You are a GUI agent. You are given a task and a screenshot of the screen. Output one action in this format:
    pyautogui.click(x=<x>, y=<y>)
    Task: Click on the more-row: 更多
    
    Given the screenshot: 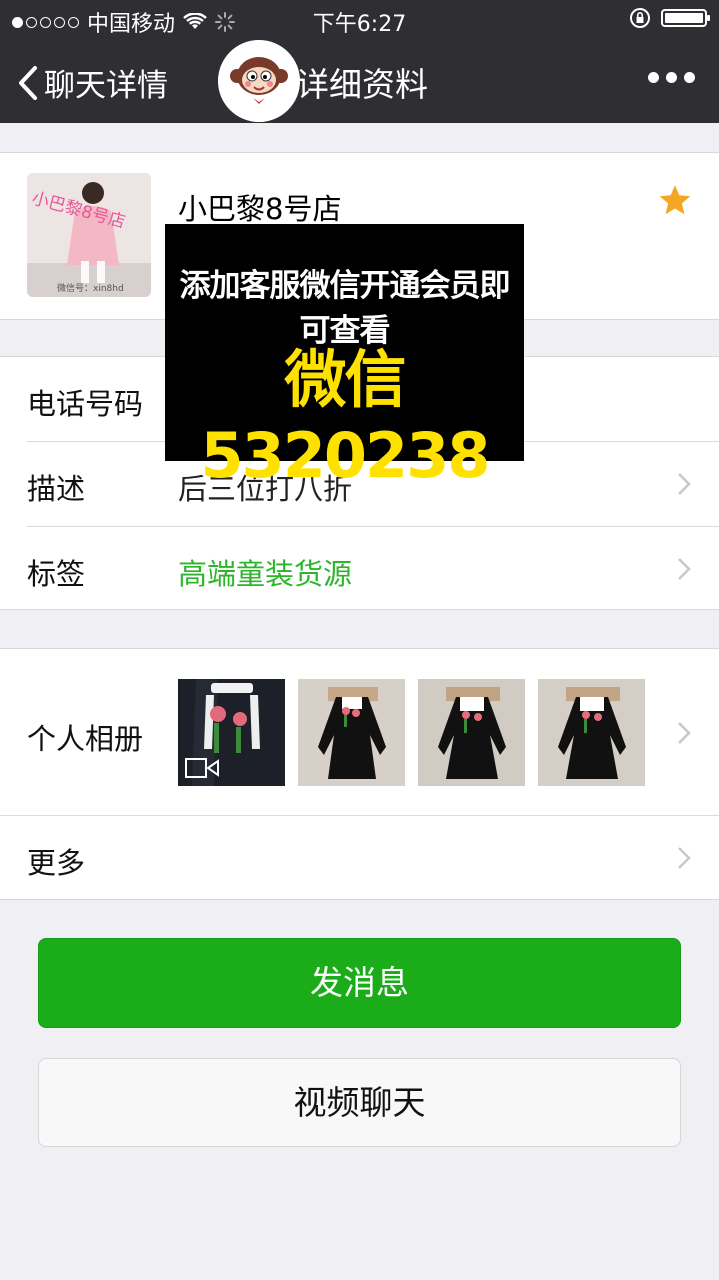 What is the action you would take?
    pyautogui.click(x=359, y=857)
    